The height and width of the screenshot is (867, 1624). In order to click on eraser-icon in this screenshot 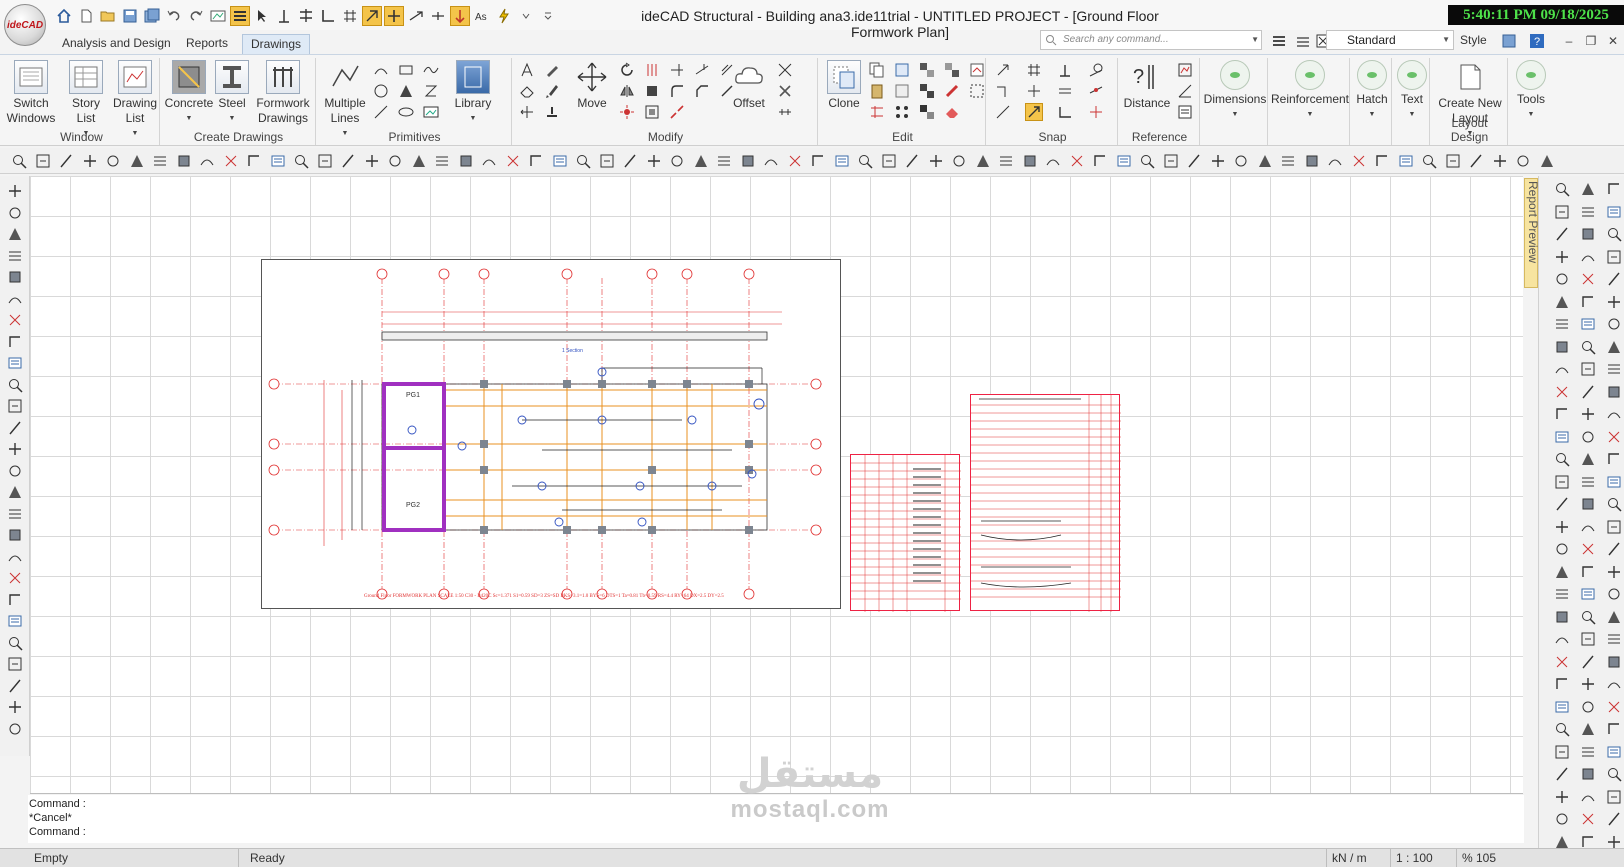, I will do `click(527, 91)`.